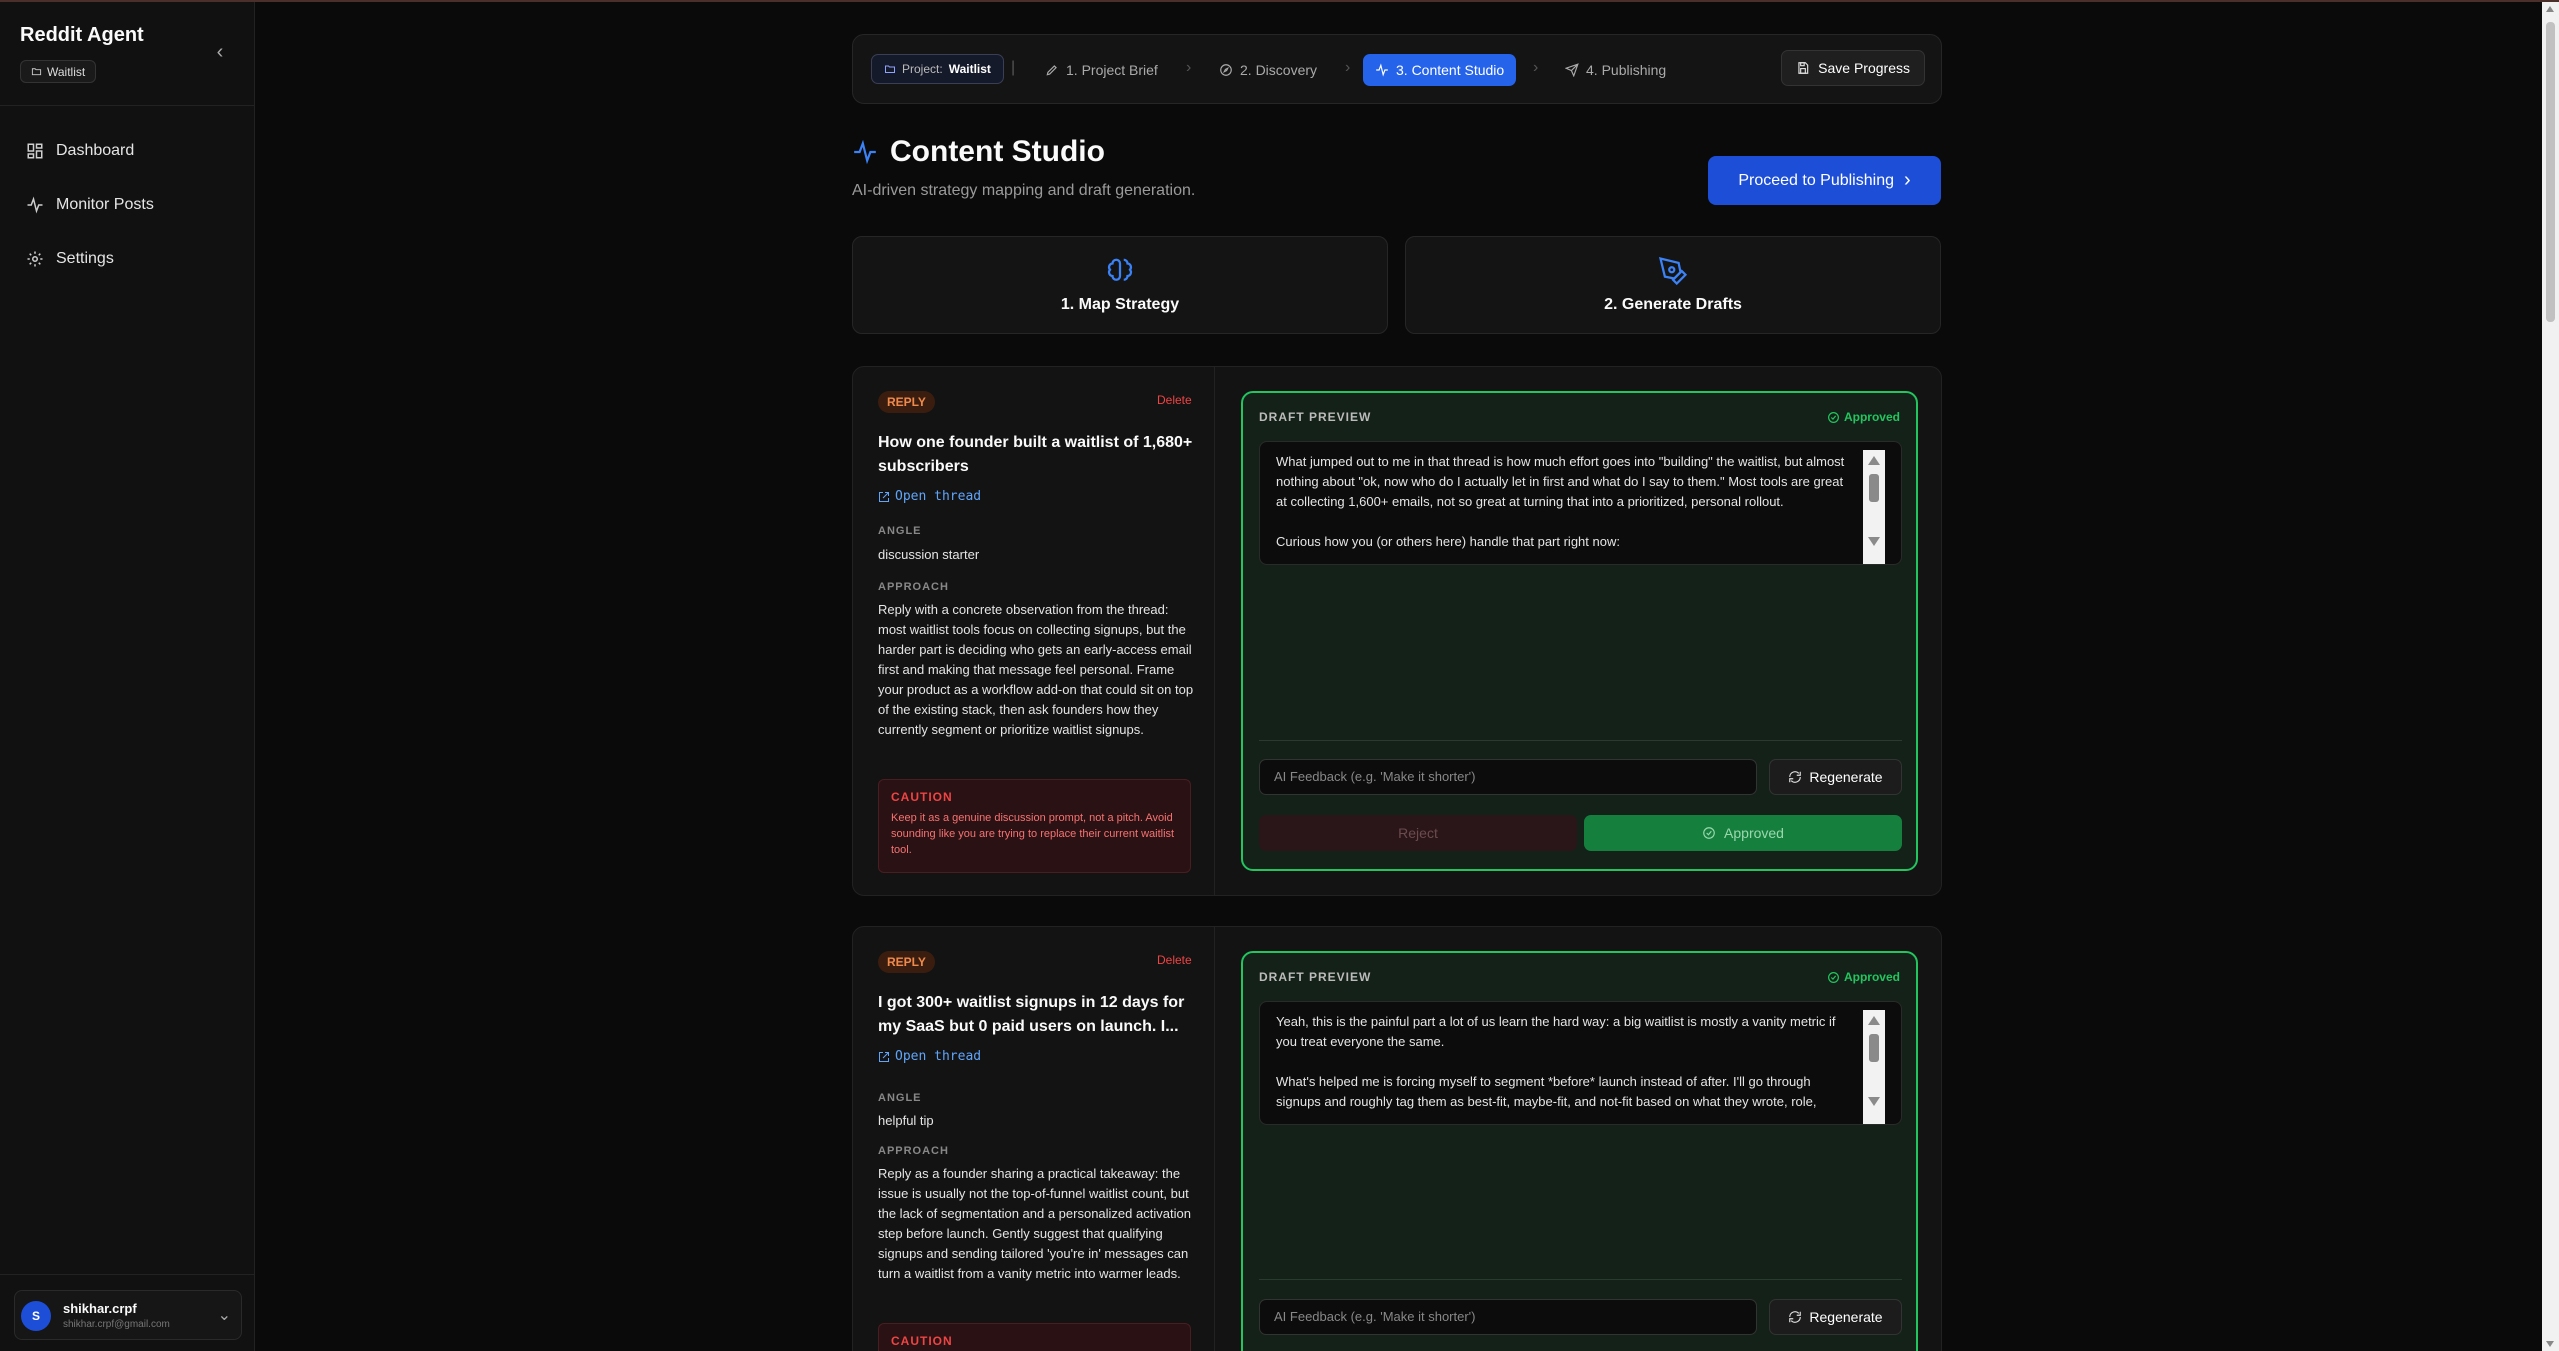 The image size is (2559, 1351). What do you see at coordinates (1754, 833) in the screenshot?
I see `approve-label: Approved` at bounding box center [1754, 833].